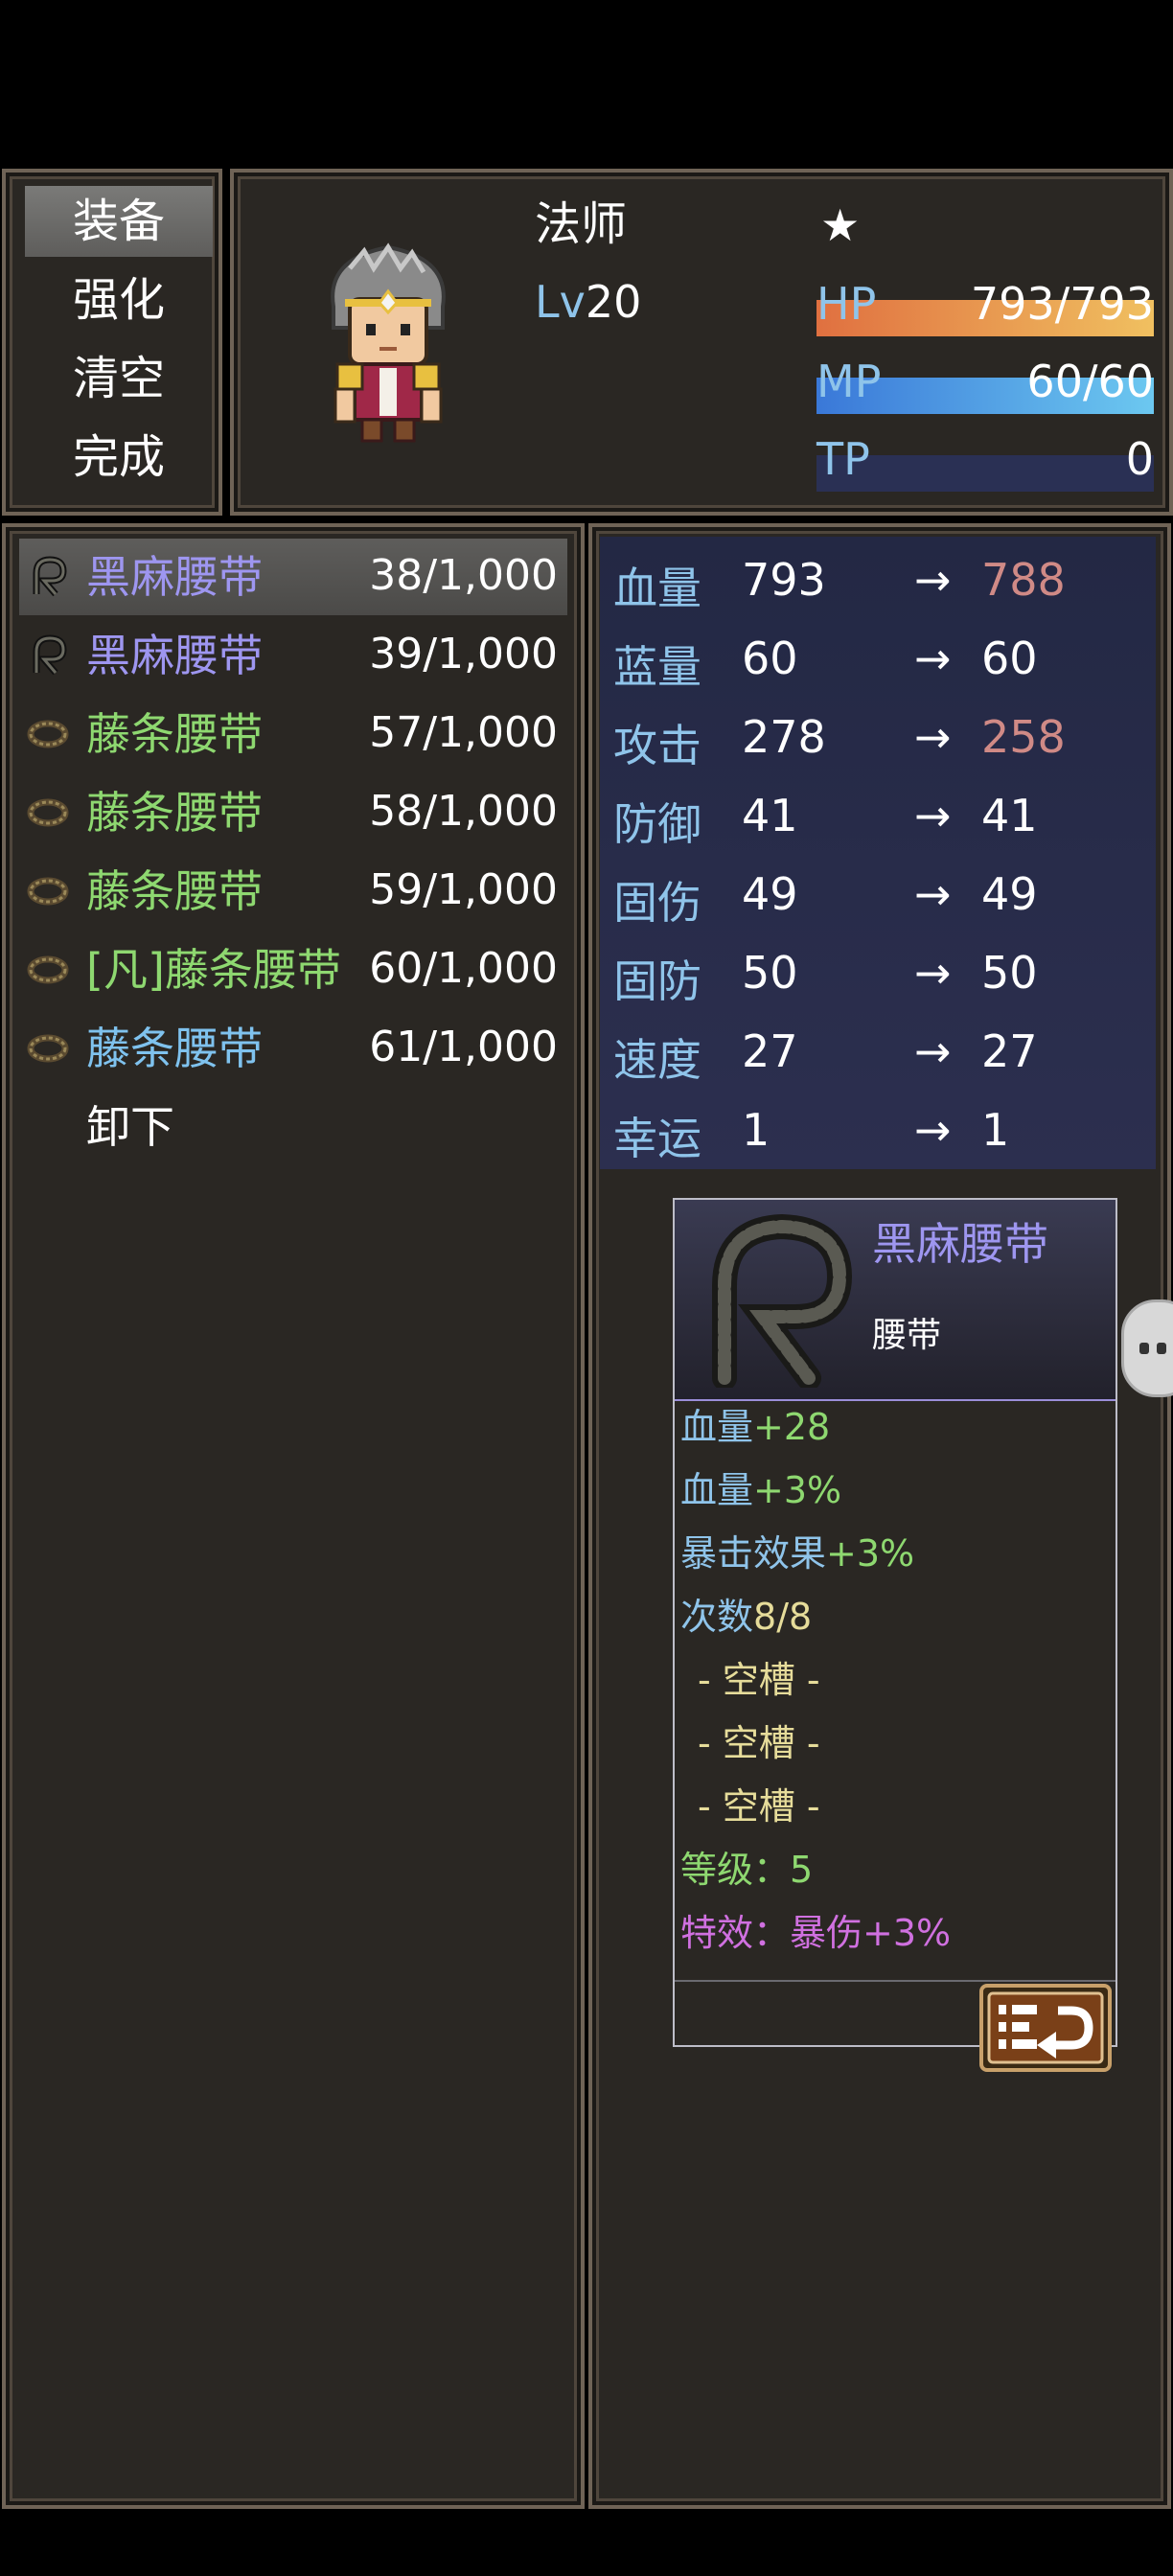 This screenshot has height=2576, width=1173. What do you see at coordinates (881, 970) in the screenshot?
I see `stat-row-fixed-defense: 固防 50 → 50` at bounding box center [881, 970].